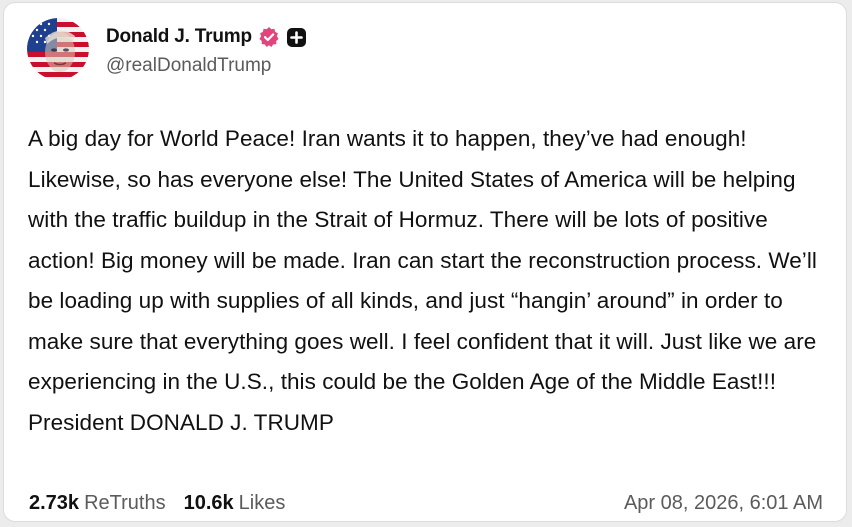 The height and width of the screenshot is (527, 852). I want to click on retruths-count: 2.73k, so click(54, 503).